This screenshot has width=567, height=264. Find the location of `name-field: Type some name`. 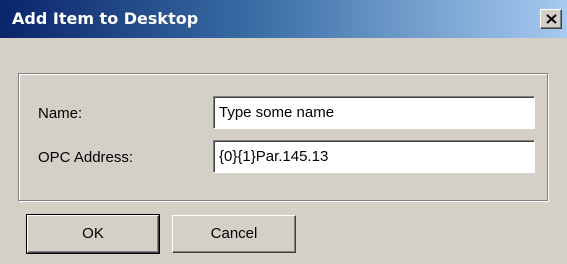

name-field: Type some name is located at coordinates (374, 112).